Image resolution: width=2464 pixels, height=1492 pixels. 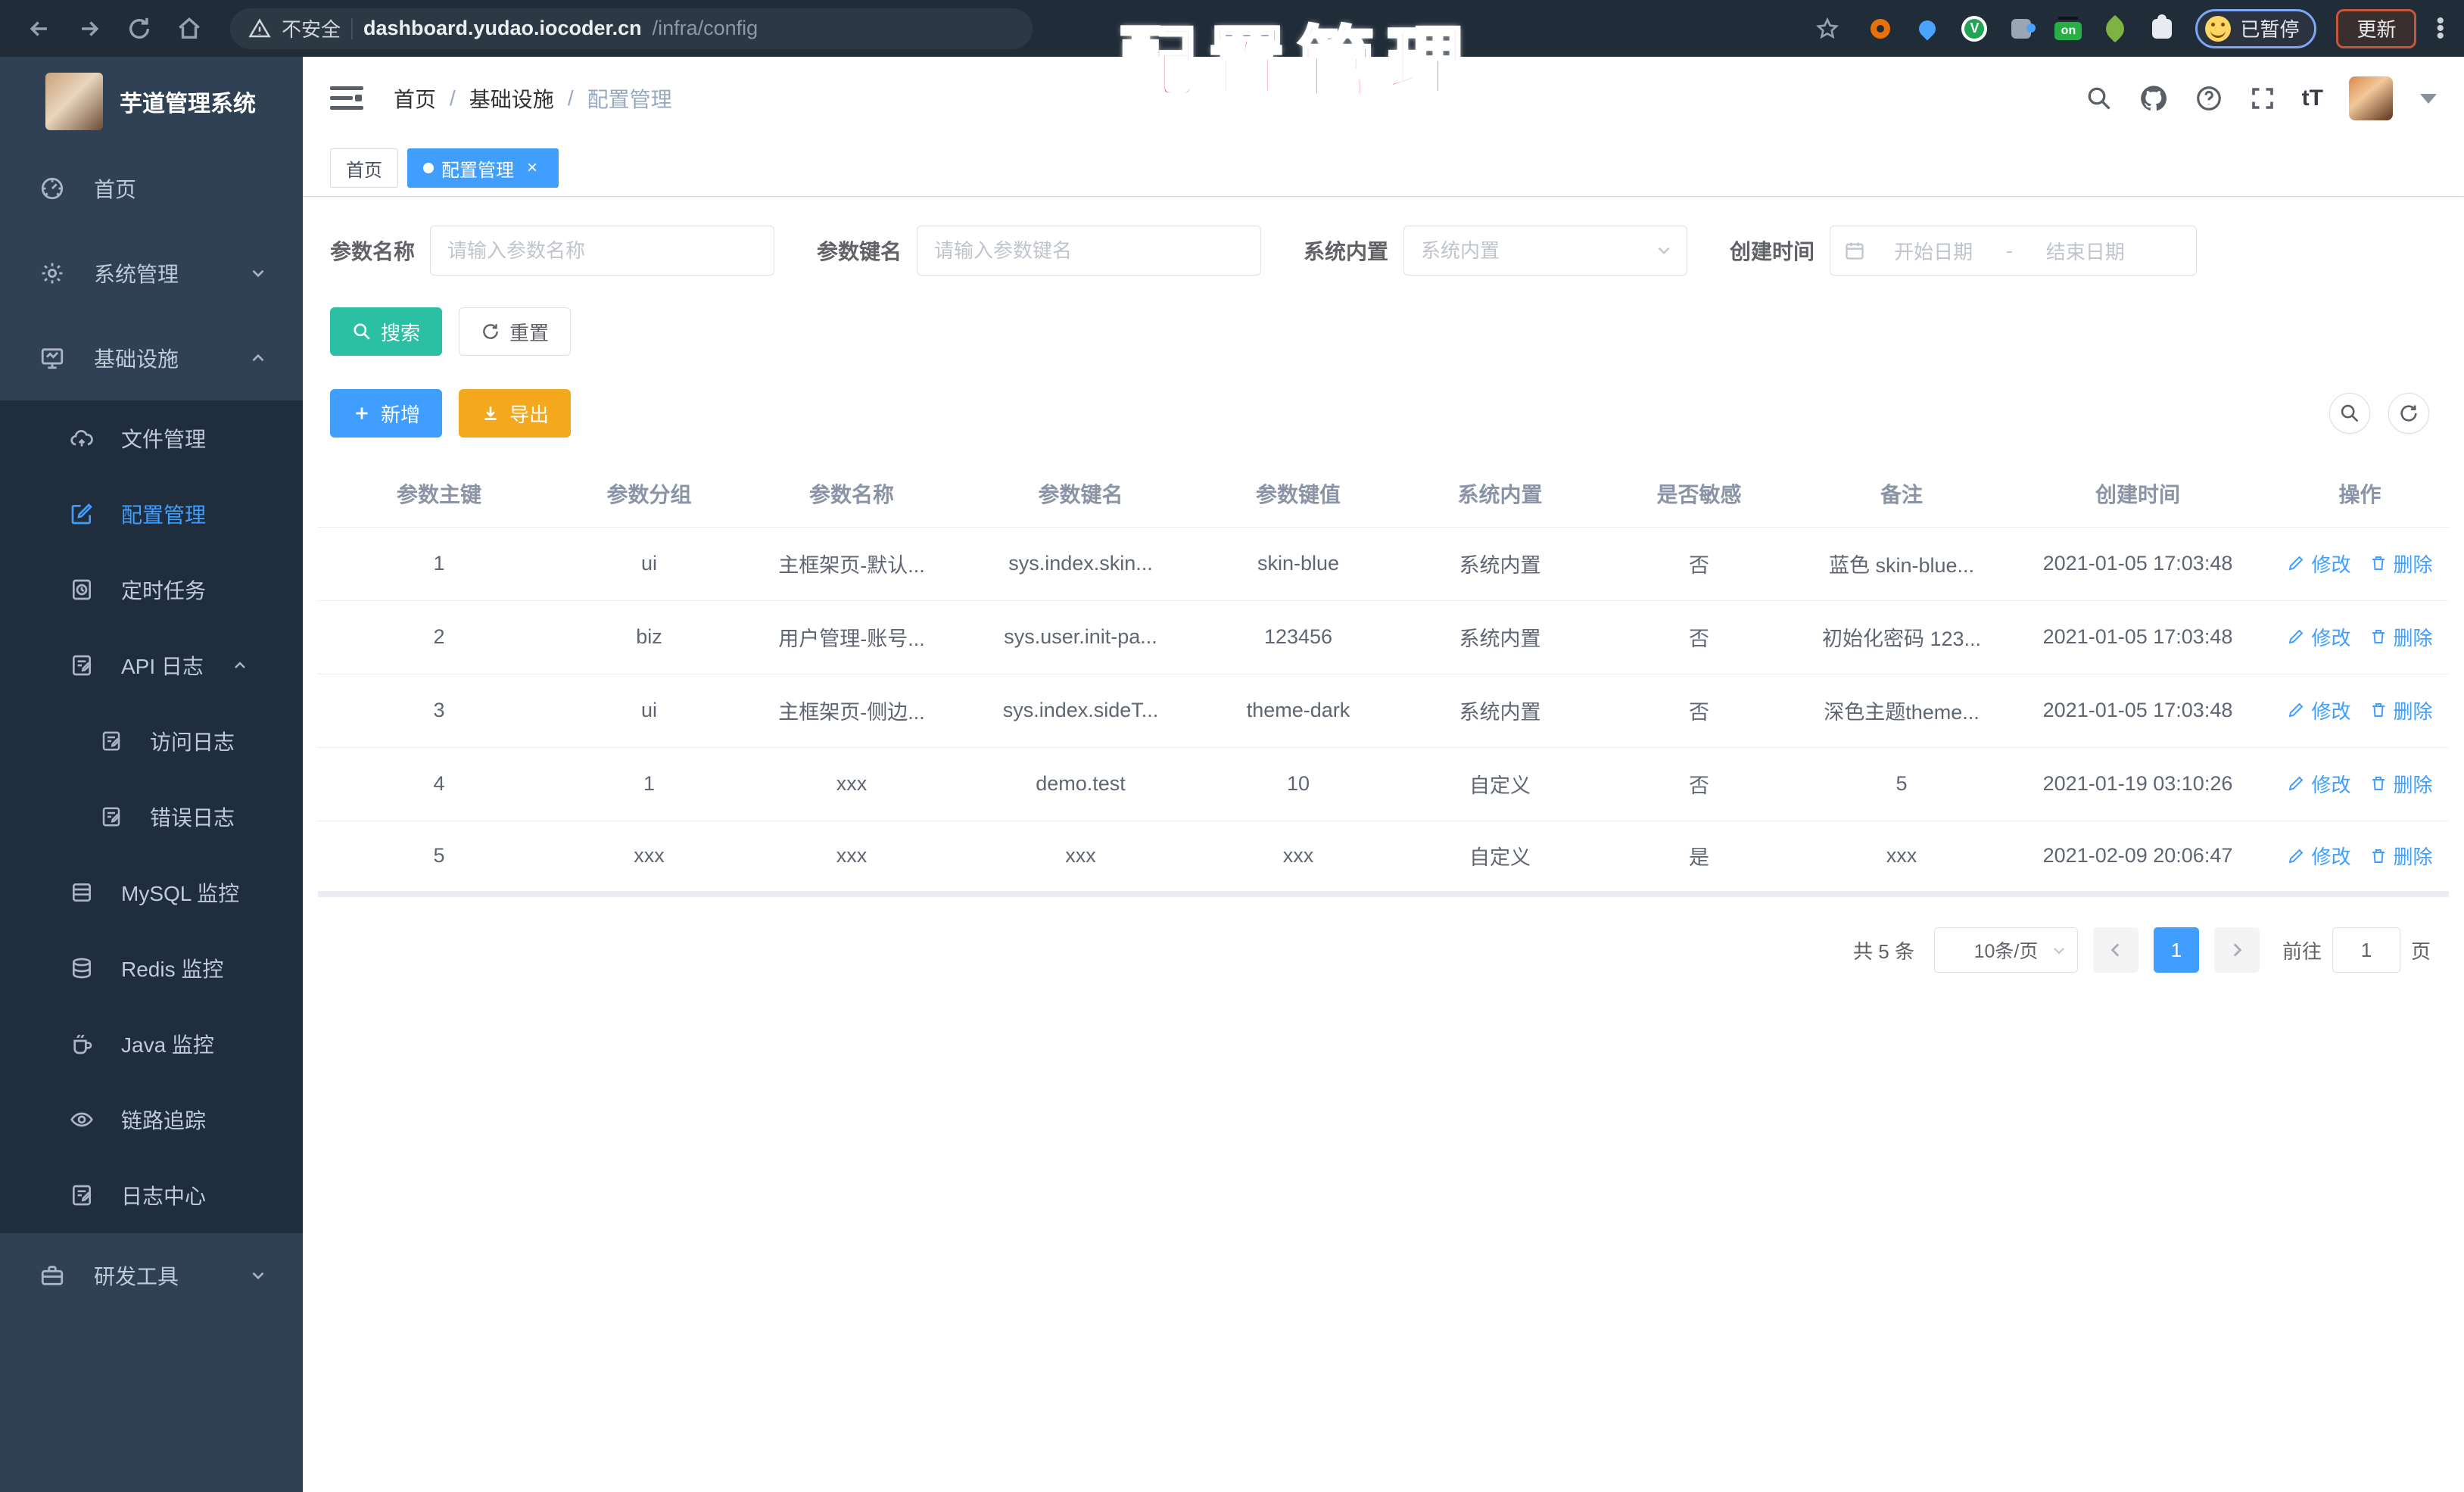 What do you see at coordinates (311, 28) in the screenshot?
I see `security-label: 不安全` at bounding box center [311, 28].